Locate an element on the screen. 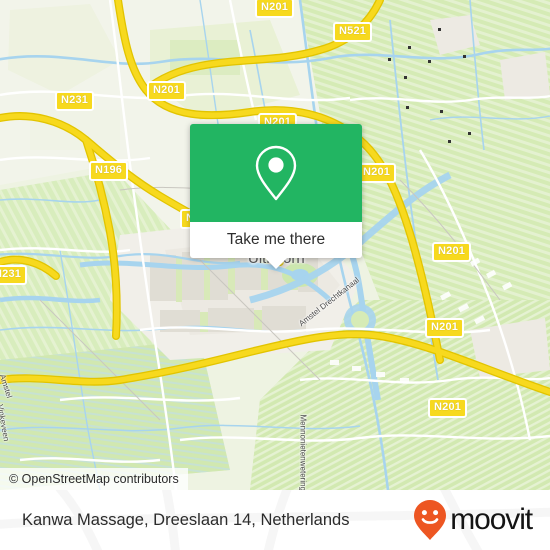  take-me-there-button: Take me there is located at coordinates (276, 240).